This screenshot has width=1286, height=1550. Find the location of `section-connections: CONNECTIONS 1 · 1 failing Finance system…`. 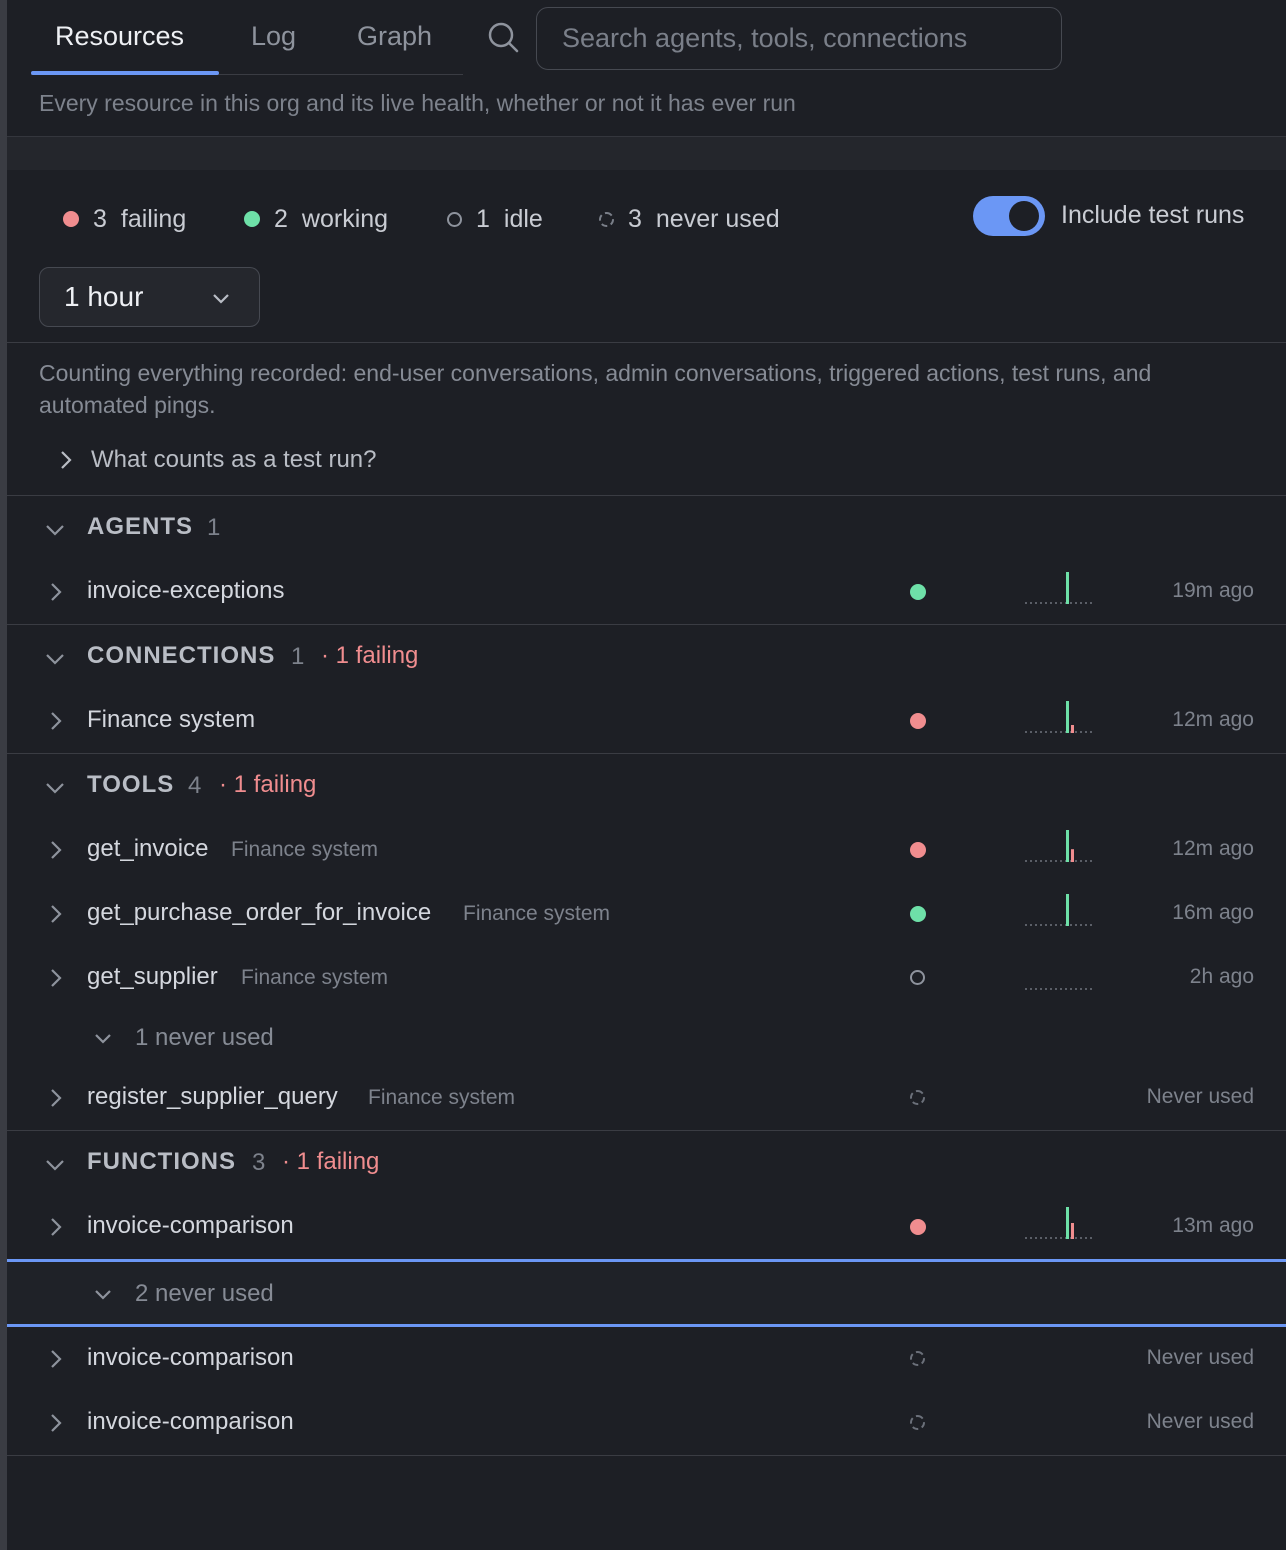

section-connections: CONNECTIONS 1 · 1 failing Finance system… is located at coordinates (646, 689).